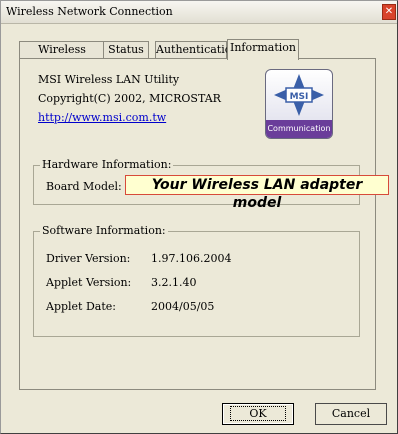 Image resolution: width=398 pixels, height=434 pixels. What do you see at coordinates (351, 414) in the screenshot?
I see `cancel-button: Cancel` at bounding box center [351, 414].